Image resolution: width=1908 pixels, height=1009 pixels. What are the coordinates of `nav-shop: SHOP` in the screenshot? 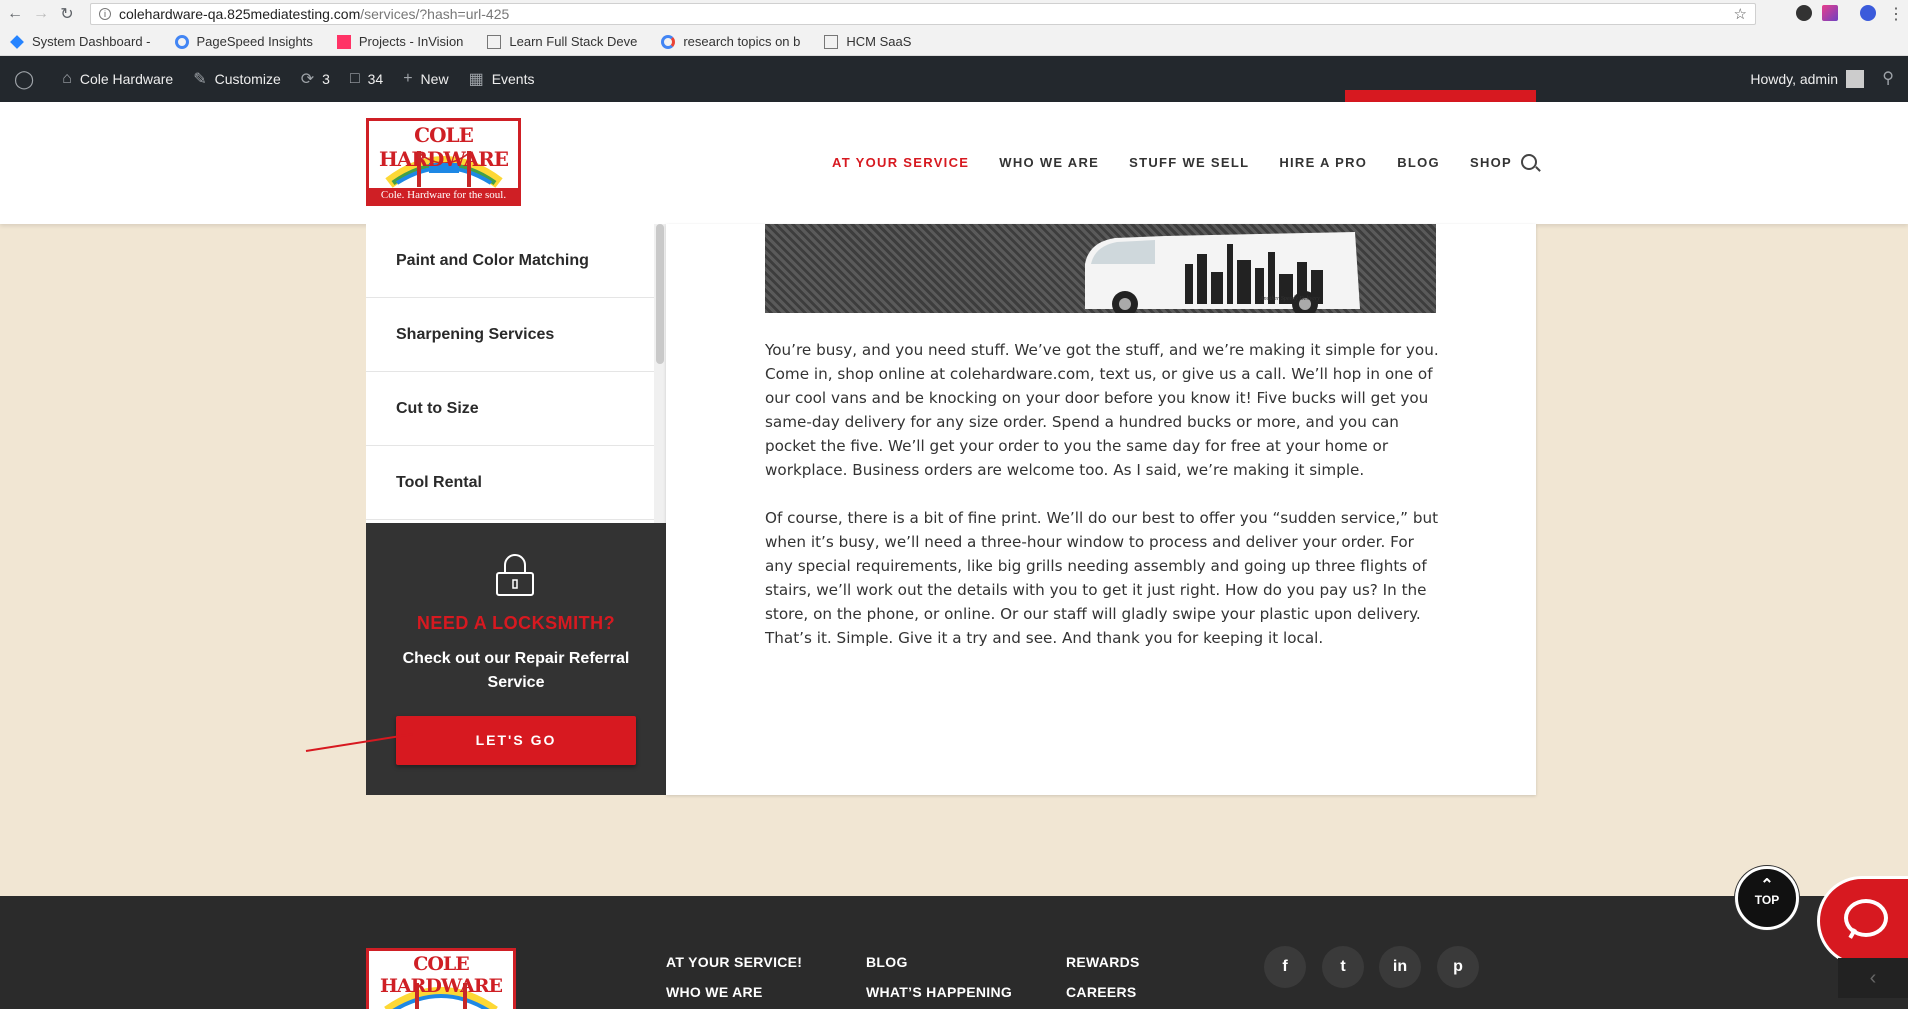 It's located at (1491, 162).